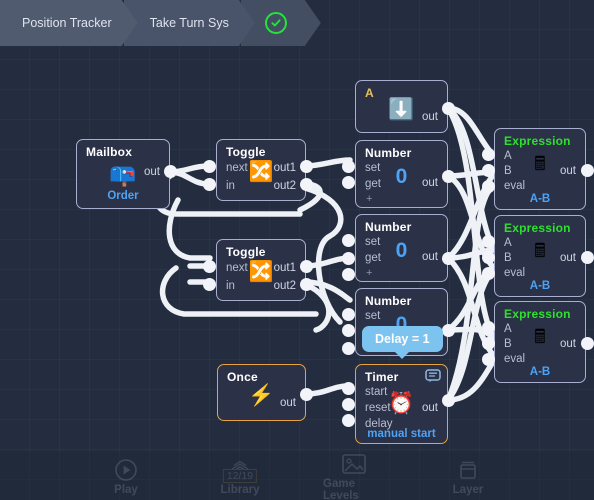 The width and height of the screenshot is (594, 500). Describe the element at coordinates (401, 434) in the screenshot. I see `node-sub-label: manual start` at that location.